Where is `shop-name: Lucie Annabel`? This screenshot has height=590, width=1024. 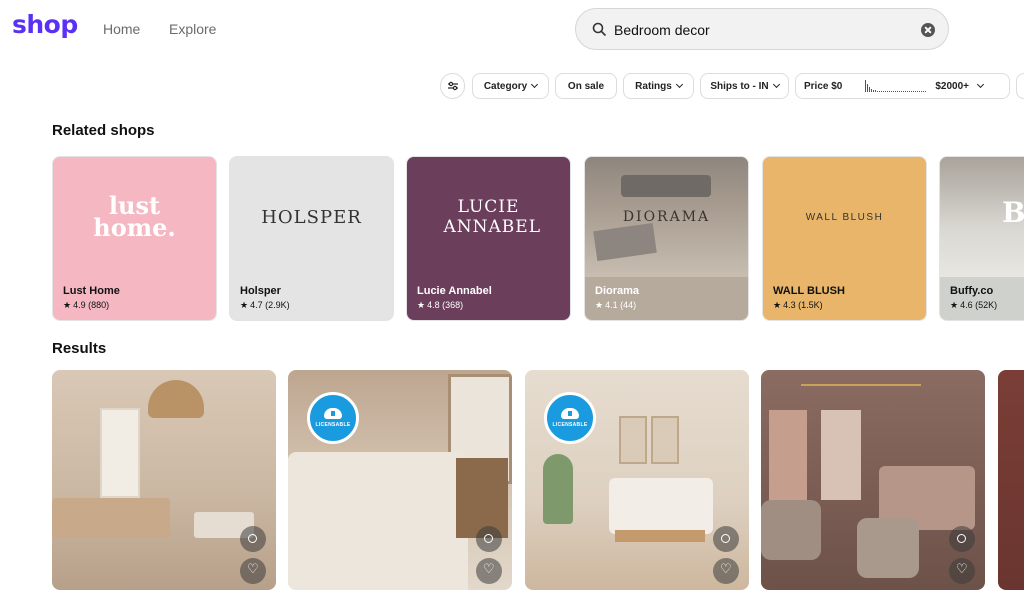
shop-name: Lucie Annabel is located at coordinates (454, 291).